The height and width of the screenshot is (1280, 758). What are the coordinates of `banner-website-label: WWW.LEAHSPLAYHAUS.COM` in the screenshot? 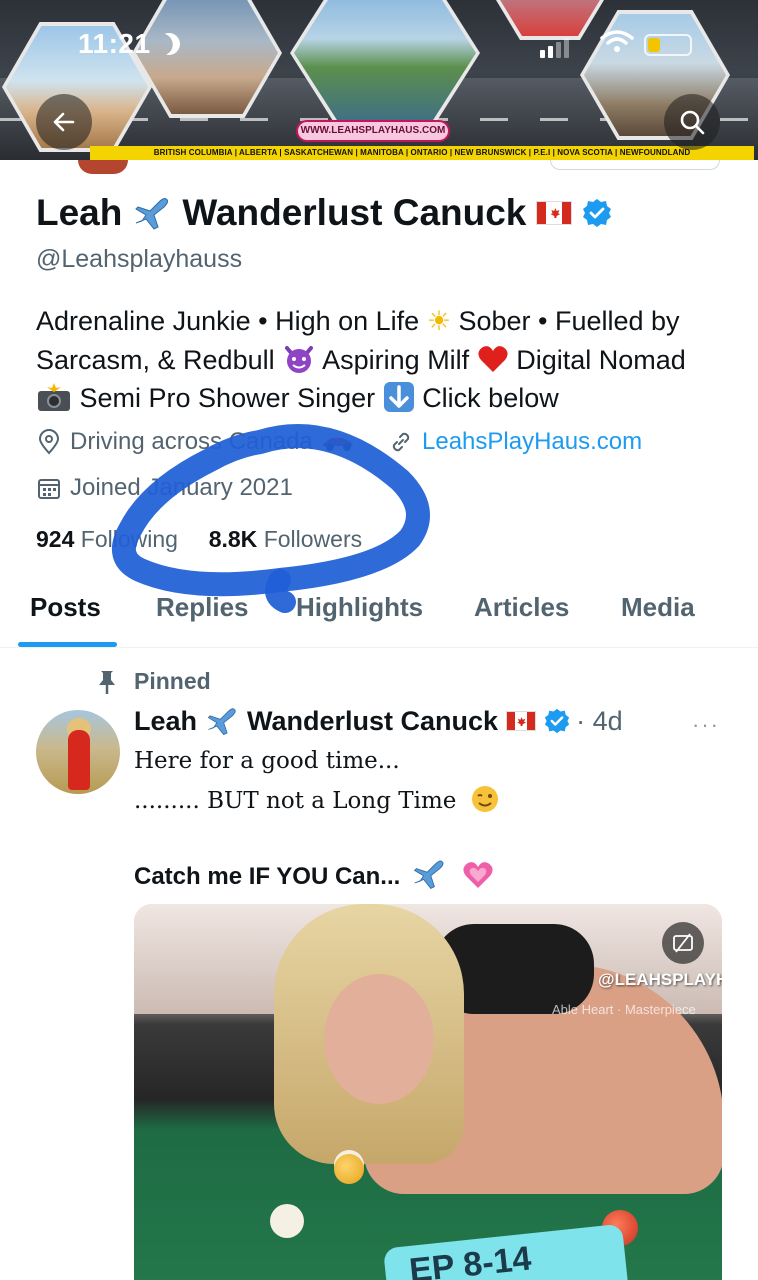 It's located at (373, 131).